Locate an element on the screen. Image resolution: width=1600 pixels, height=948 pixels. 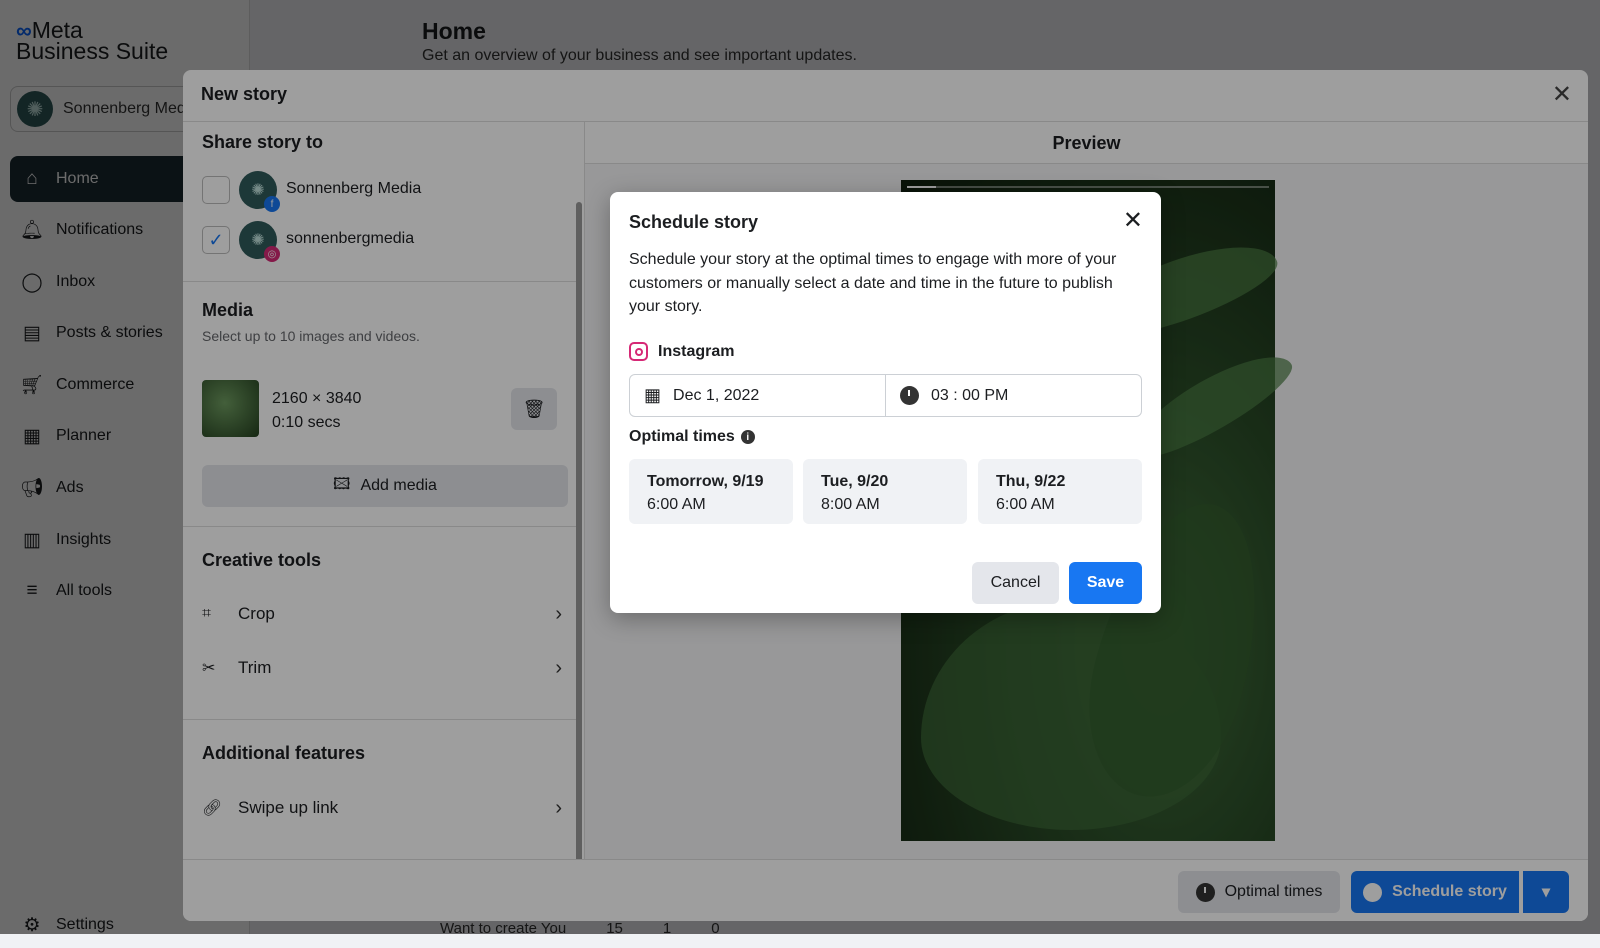
label: Instagram is located at coordinates (696, 351).